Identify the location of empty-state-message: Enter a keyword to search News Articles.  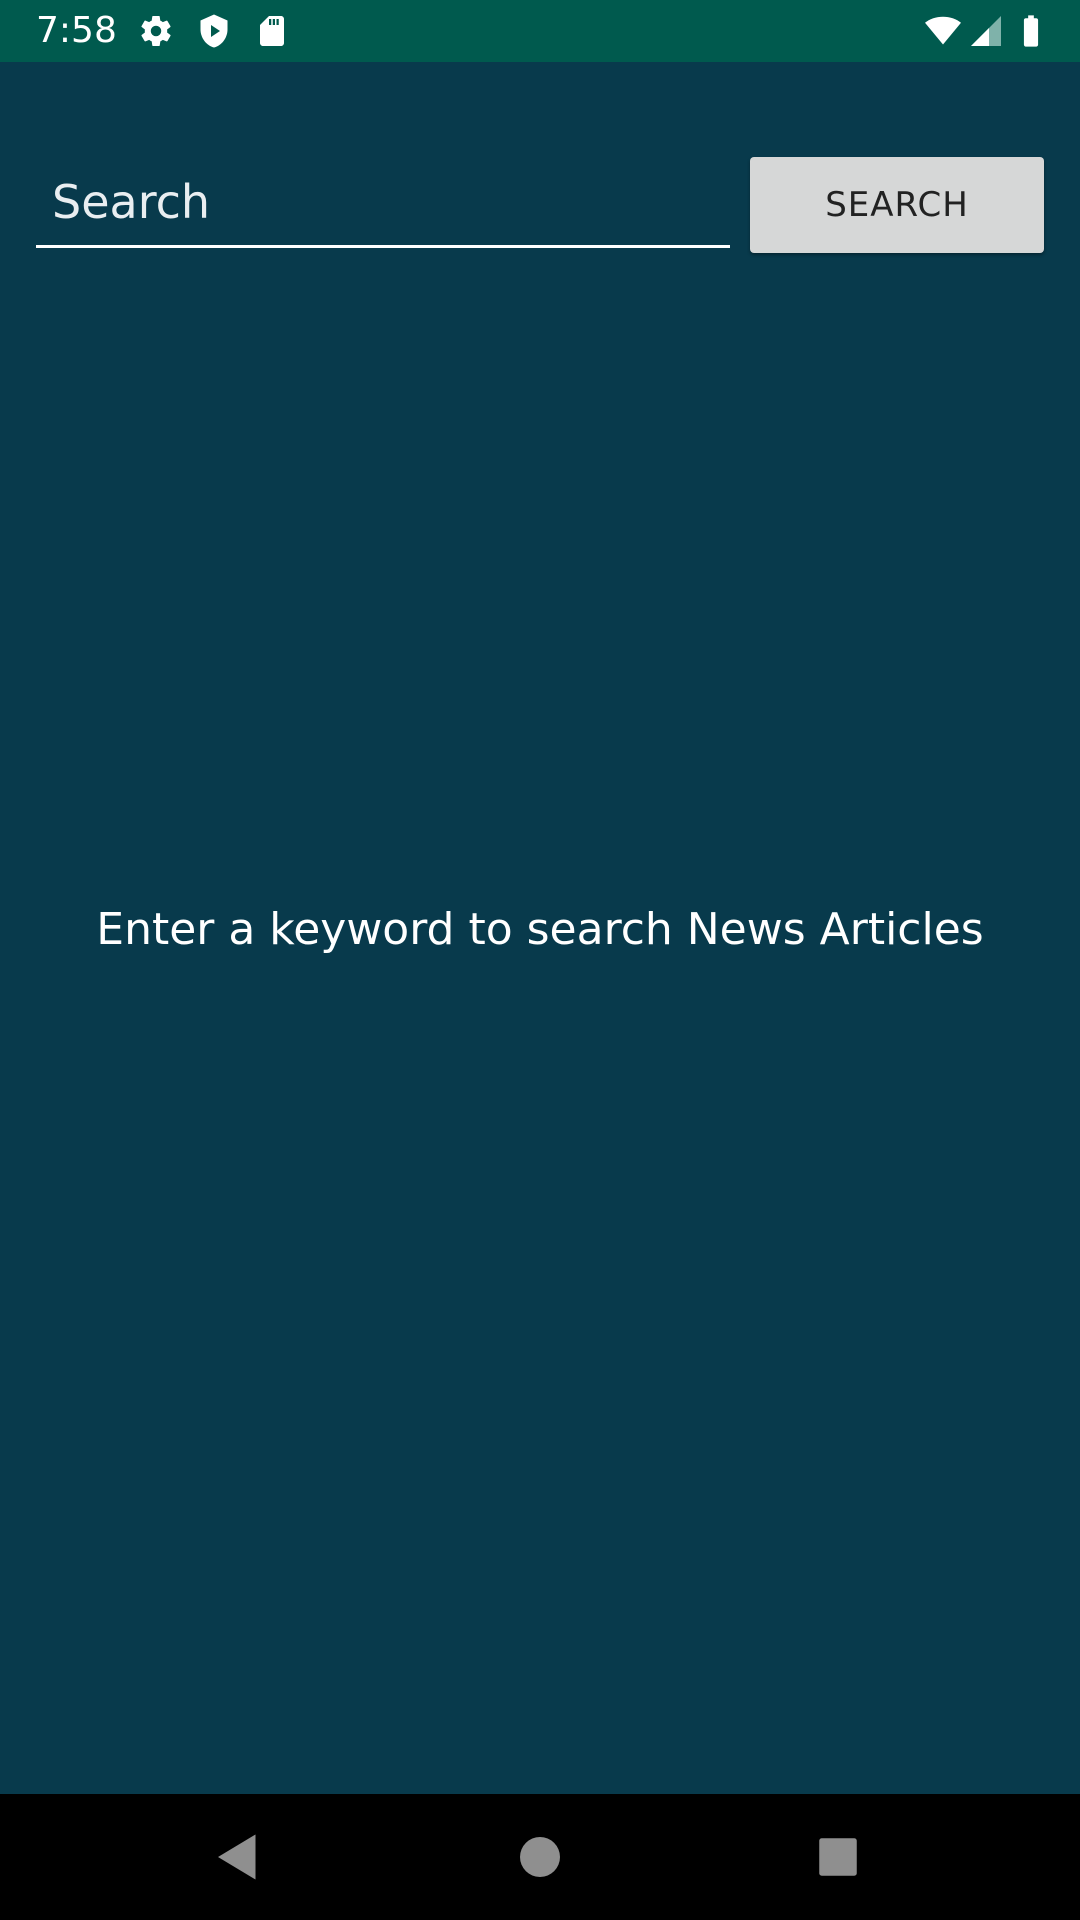
(540, 929).